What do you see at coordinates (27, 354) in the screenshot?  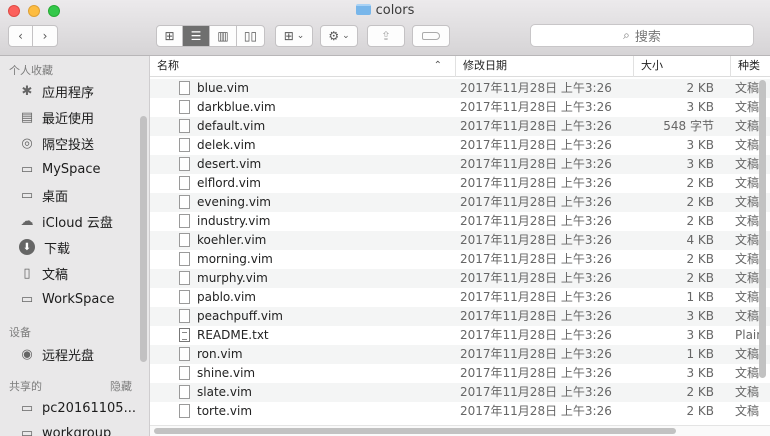 I see `disc-icon: ◉` at bounding box center [27, 354].